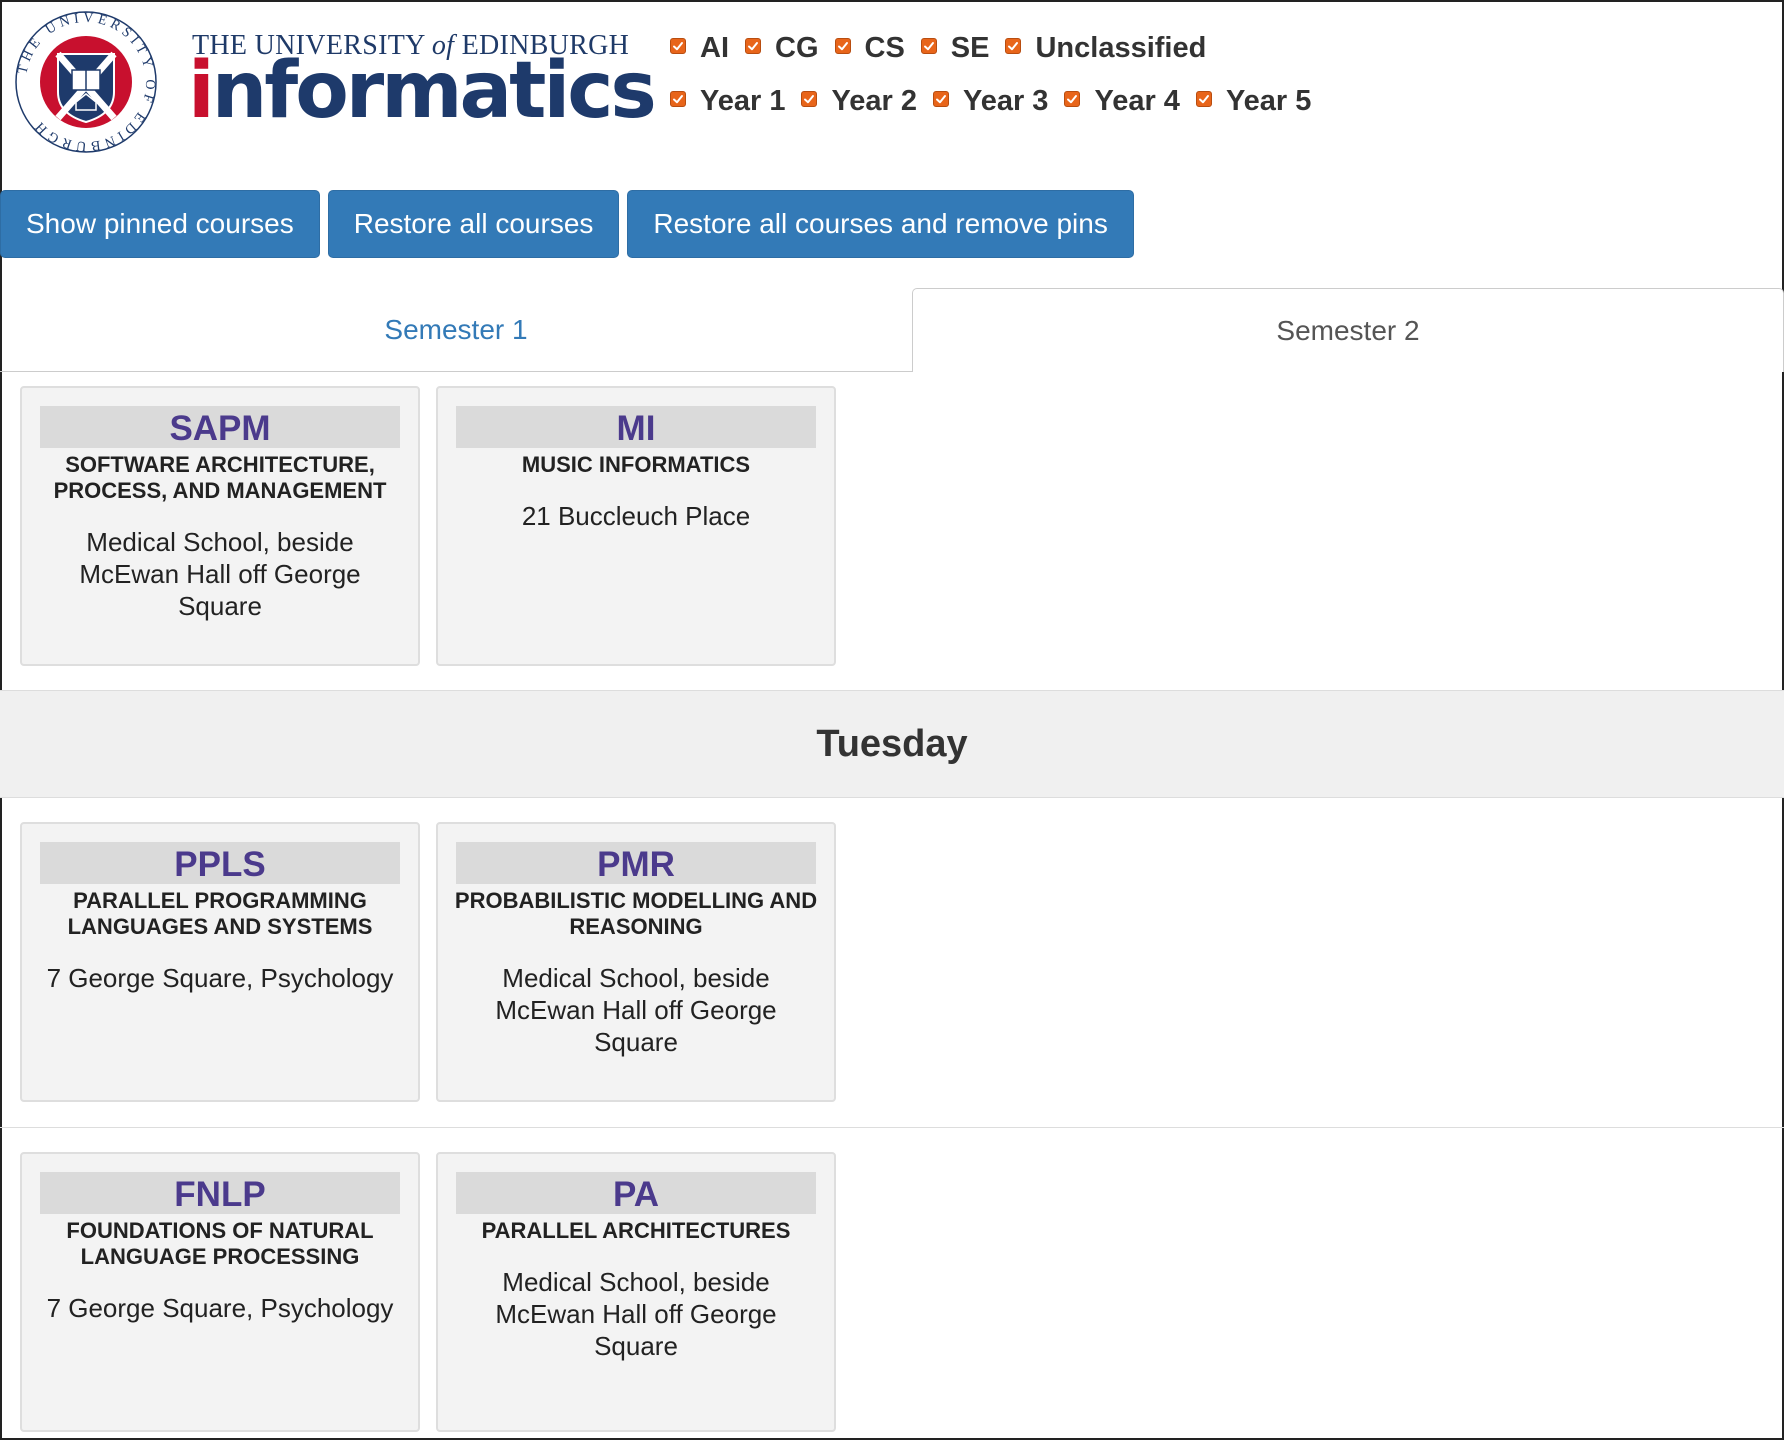 The height and width of the screenshot is (1440, 1784). I want to click on course-title: Probabilistic Modelling and Reasoning, so click(636, 913).